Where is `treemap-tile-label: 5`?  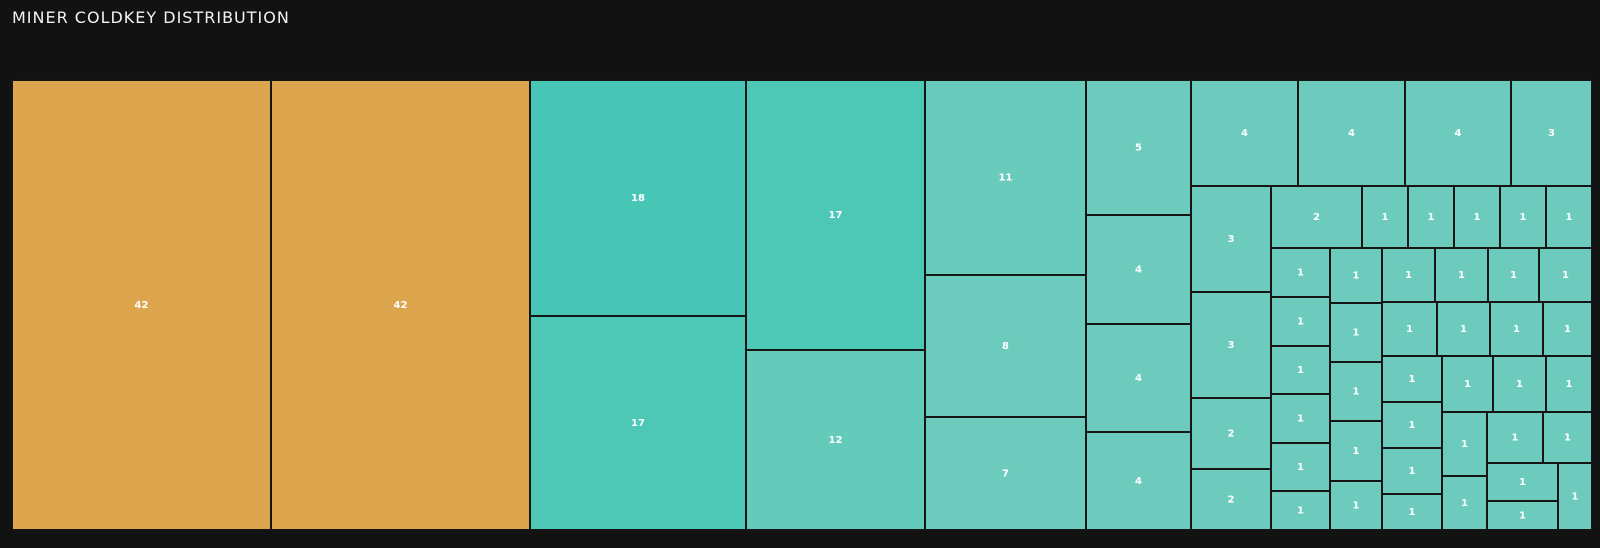
treemap-tile-label: 5 is located at coordinates (1138, 148).